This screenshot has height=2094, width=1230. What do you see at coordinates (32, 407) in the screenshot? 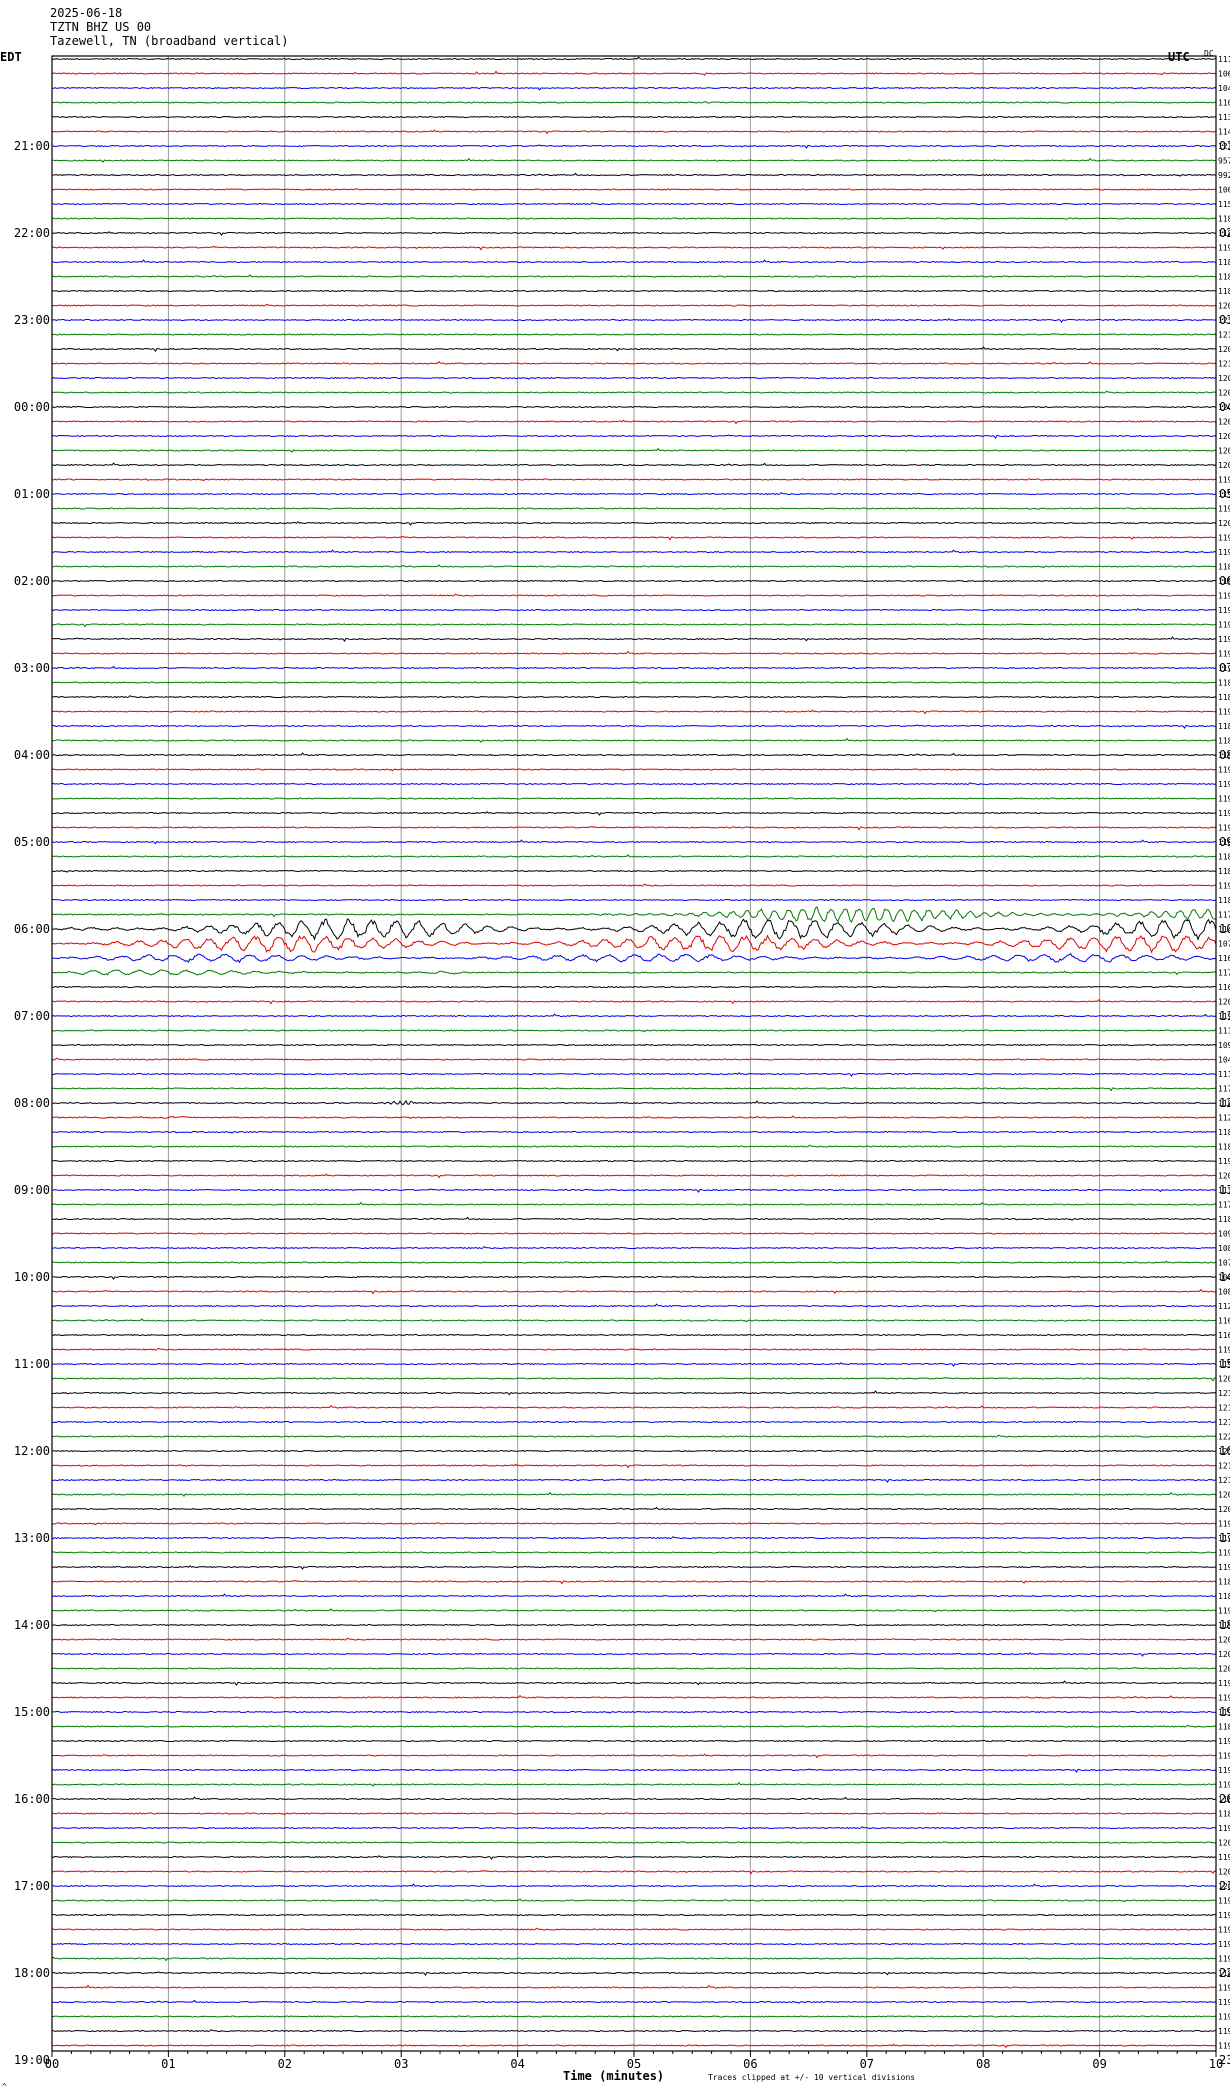
I see `left-hour-label: 00:00` at bounding box center [32, 407].